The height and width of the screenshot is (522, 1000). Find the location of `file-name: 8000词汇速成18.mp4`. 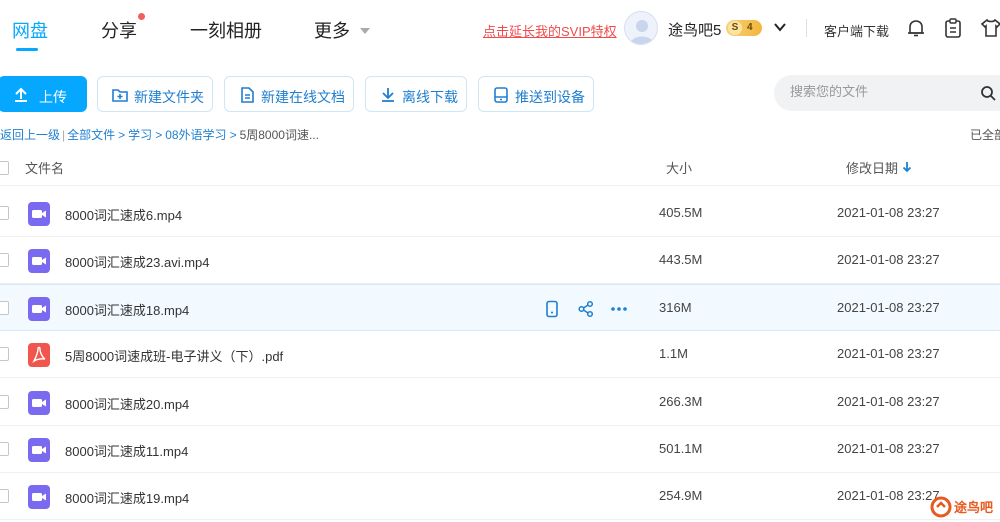

file-name: 8000词汇速成18.mp4 is located at coordinates (127, 309).